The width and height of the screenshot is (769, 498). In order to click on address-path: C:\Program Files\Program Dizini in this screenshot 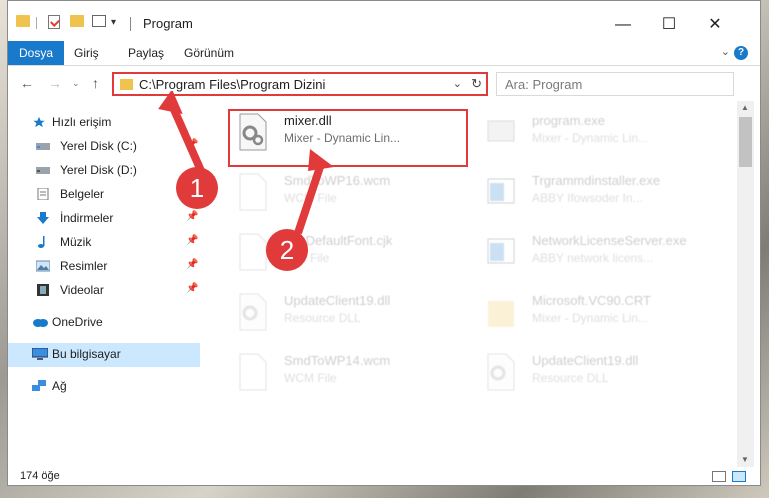, I will do `click(232, 84)`.